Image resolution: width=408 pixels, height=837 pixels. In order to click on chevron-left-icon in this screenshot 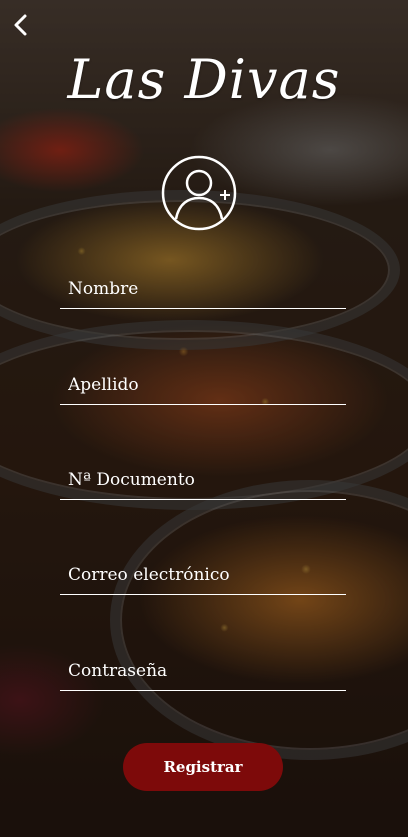, I will do `click(20, 25)`.